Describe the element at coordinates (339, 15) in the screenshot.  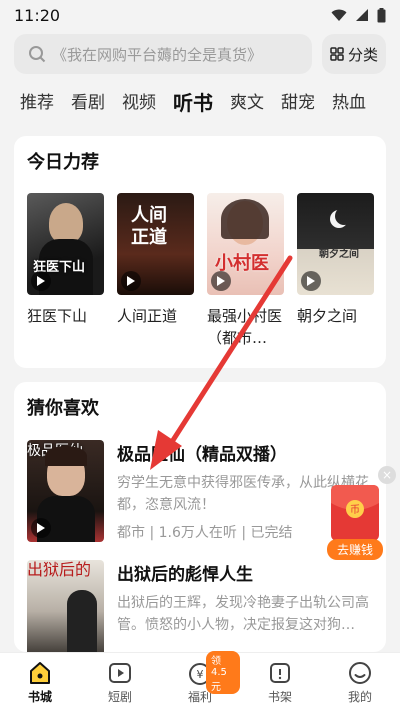
I see `wifi-icon` at that location.